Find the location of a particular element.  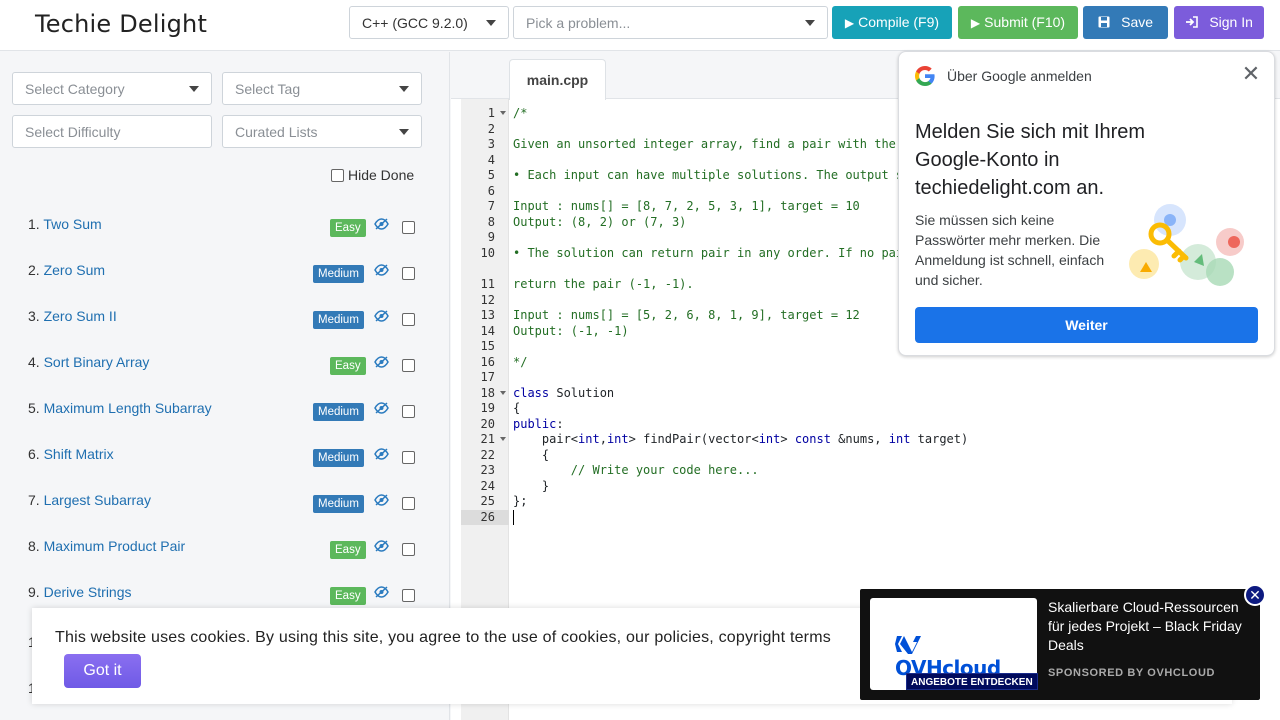

problem-number: 6. is located at coordinates (34, 454).